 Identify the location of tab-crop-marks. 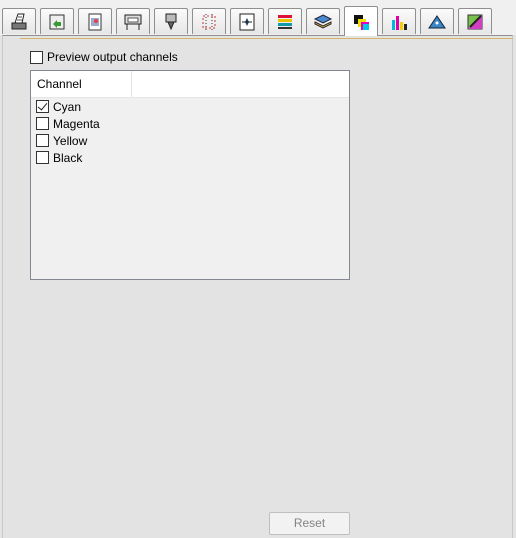
(209, 21).